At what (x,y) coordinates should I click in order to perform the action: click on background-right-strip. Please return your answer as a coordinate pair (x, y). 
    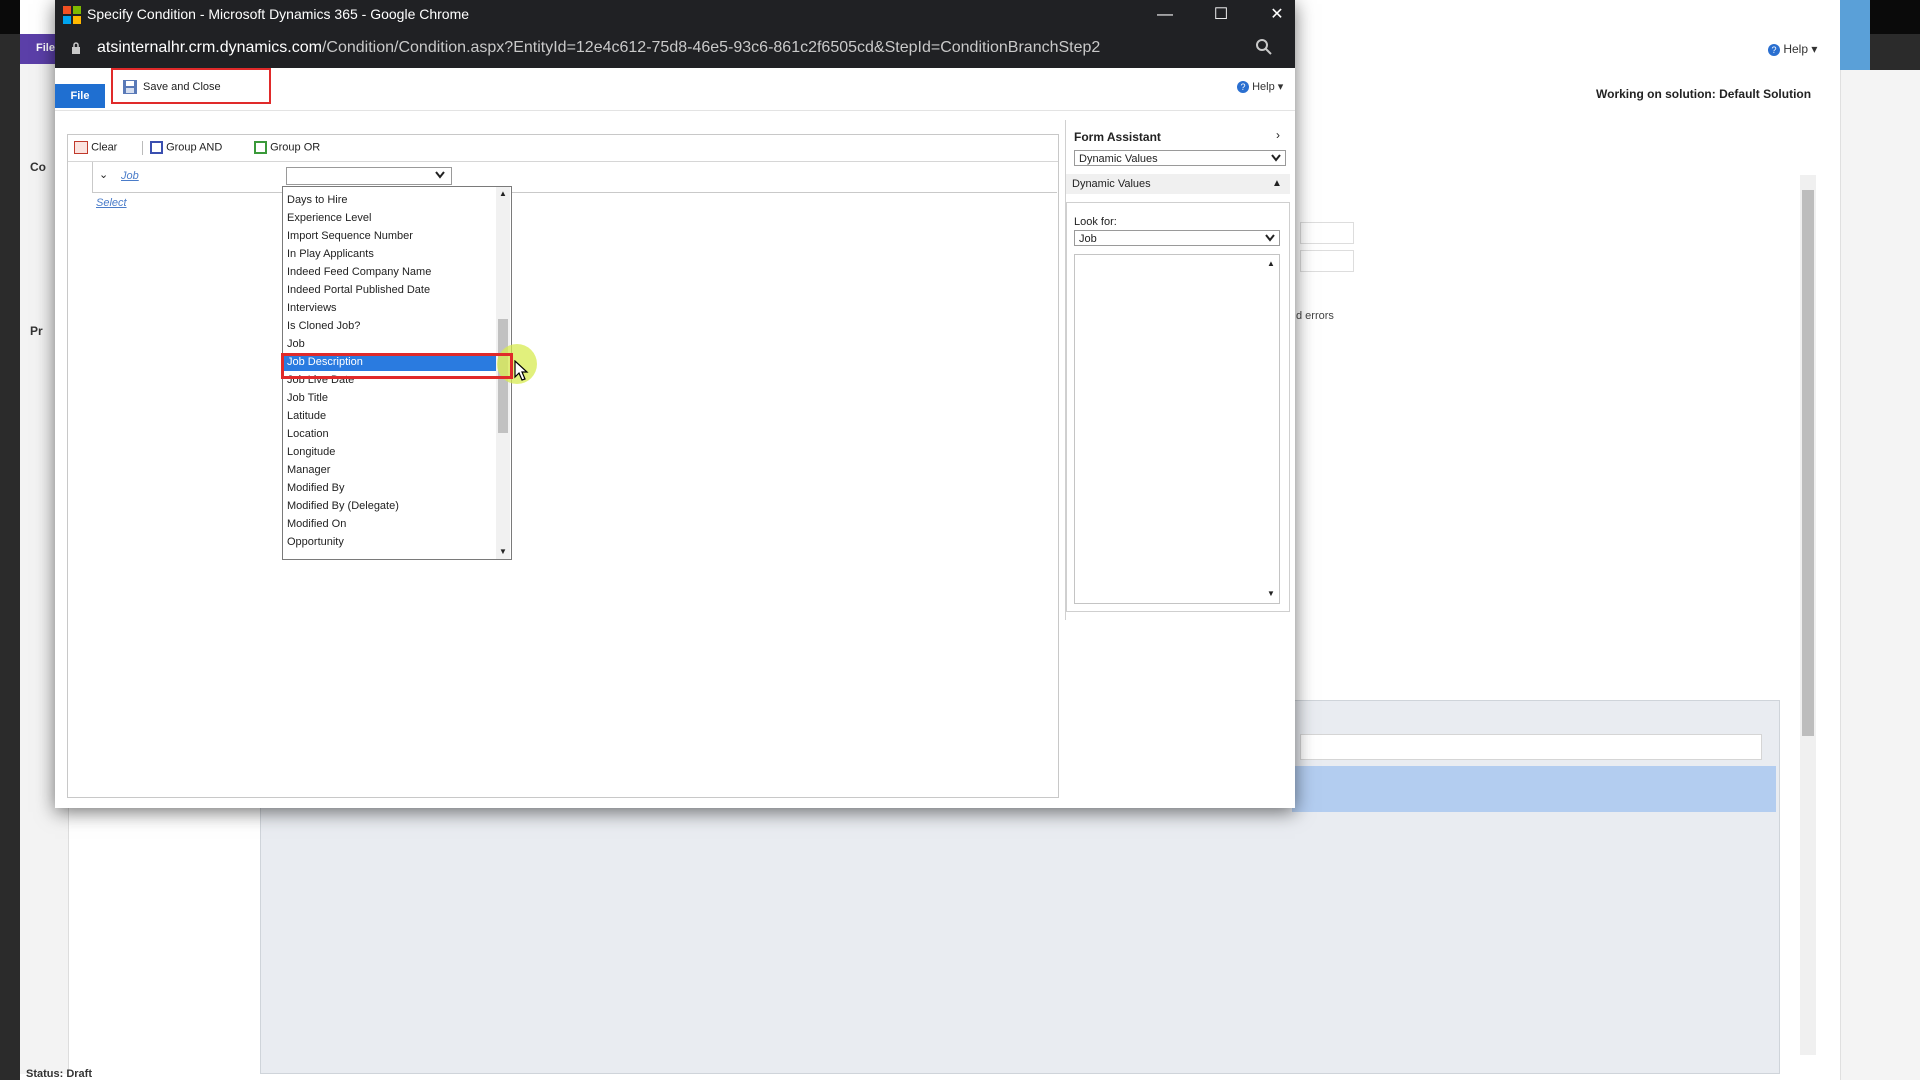
    Looking at the image, I should click on (1880, 575).